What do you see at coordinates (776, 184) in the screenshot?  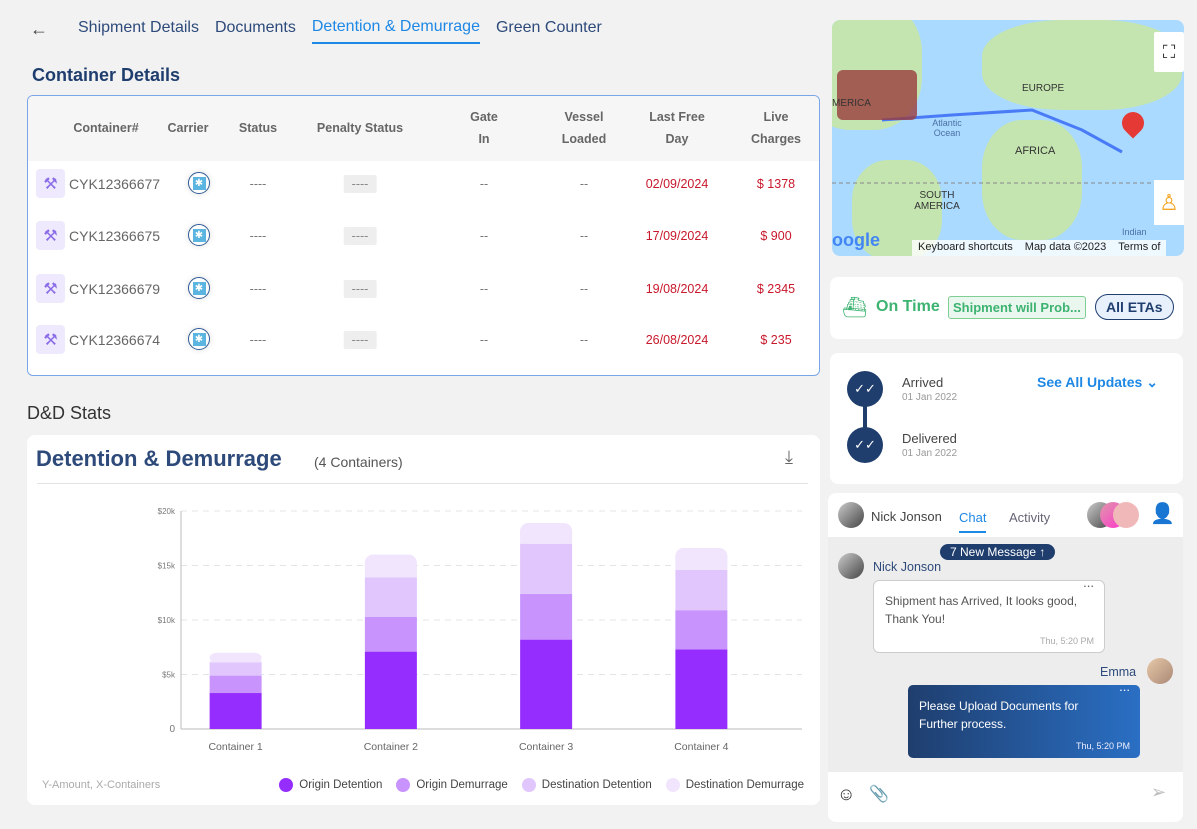 I see `live-charges-cell: $ 1378` at bounding box center [776, 184].